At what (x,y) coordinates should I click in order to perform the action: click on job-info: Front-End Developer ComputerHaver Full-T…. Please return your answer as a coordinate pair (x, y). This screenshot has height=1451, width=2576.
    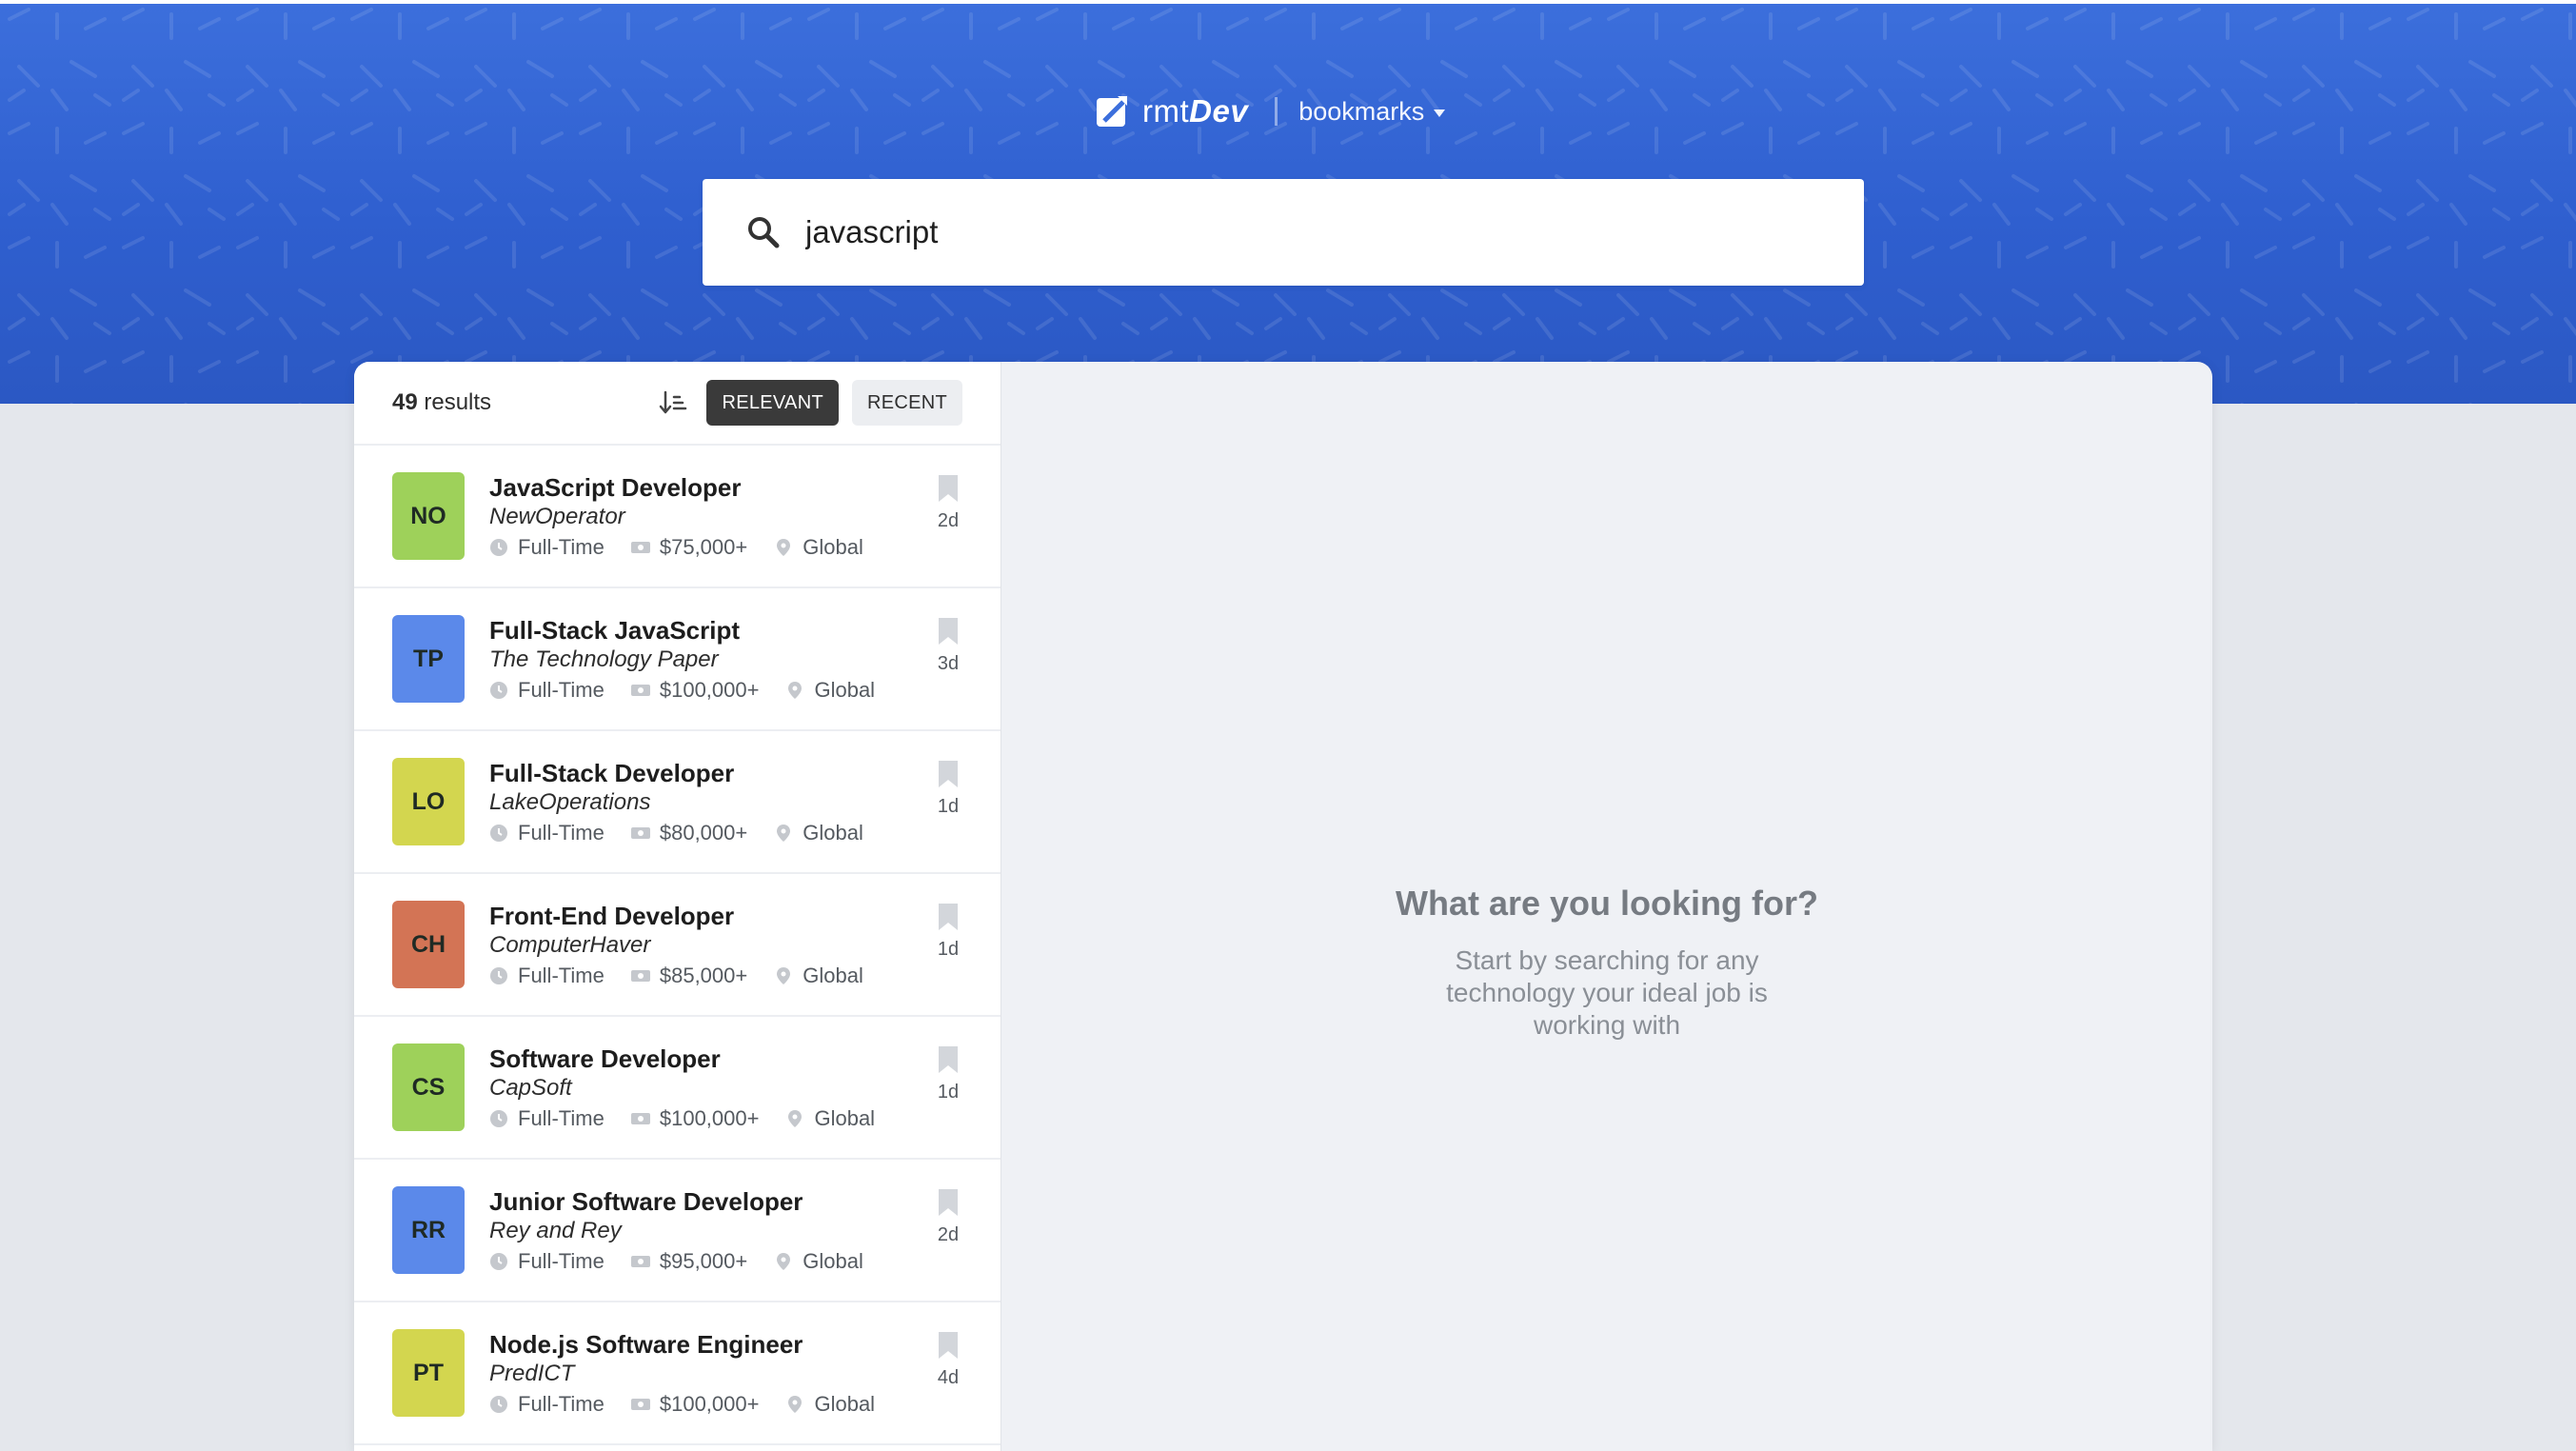
    Looking at the image, I should click on (689, 944).